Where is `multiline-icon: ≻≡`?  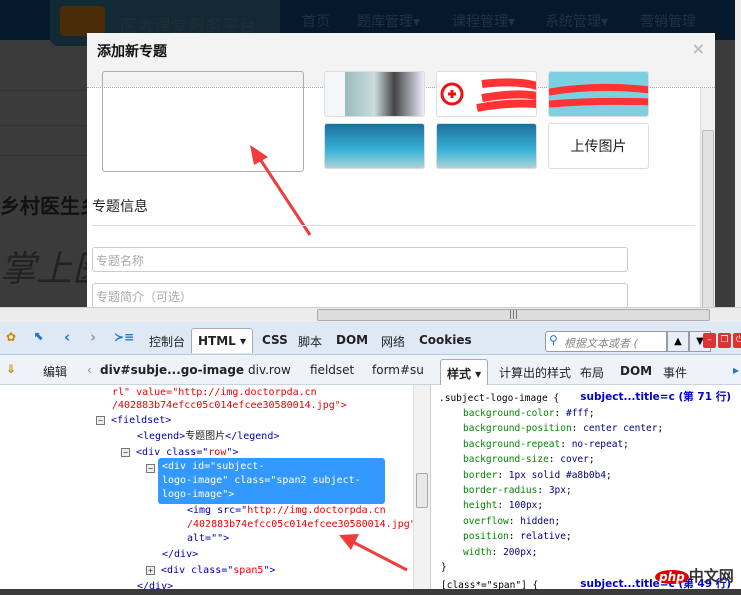
multiline-icon: ≻≡ is located at coordinates (124, 337).